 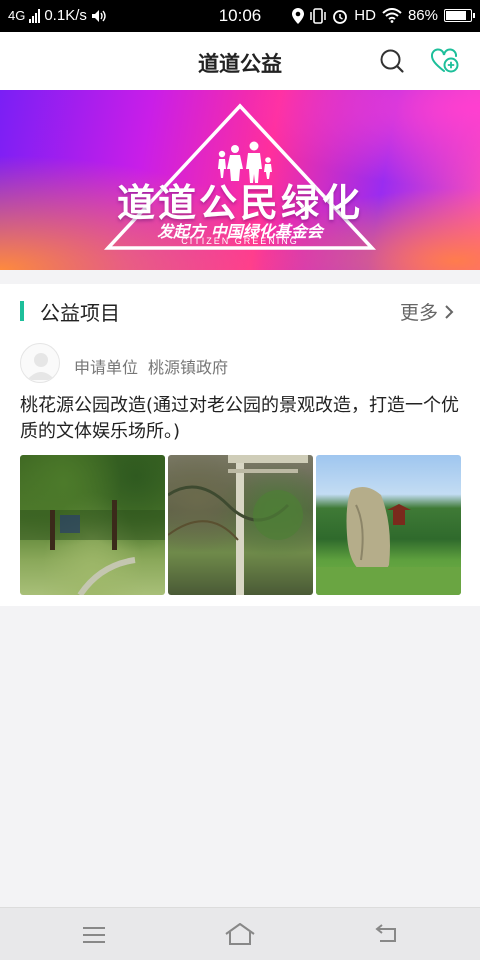 What do you see at coordinates (445, 61) in the screenshot?
I see `heart-add-icon` at bounding box center [445, 61].